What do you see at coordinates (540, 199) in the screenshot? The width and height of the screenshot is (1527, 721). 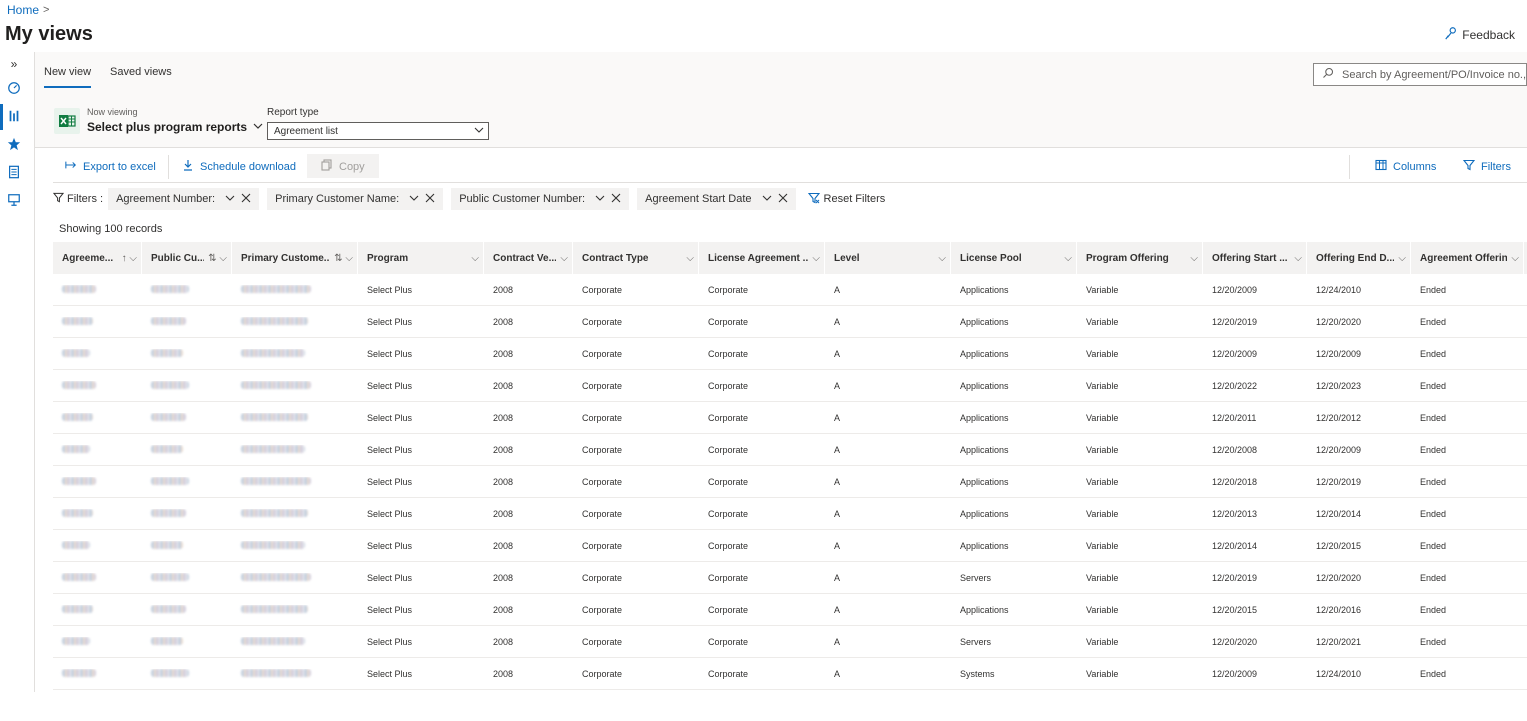 I see `filter-chip-public-customer-number: Public Customer Number:` at bounding box center [540, 199].